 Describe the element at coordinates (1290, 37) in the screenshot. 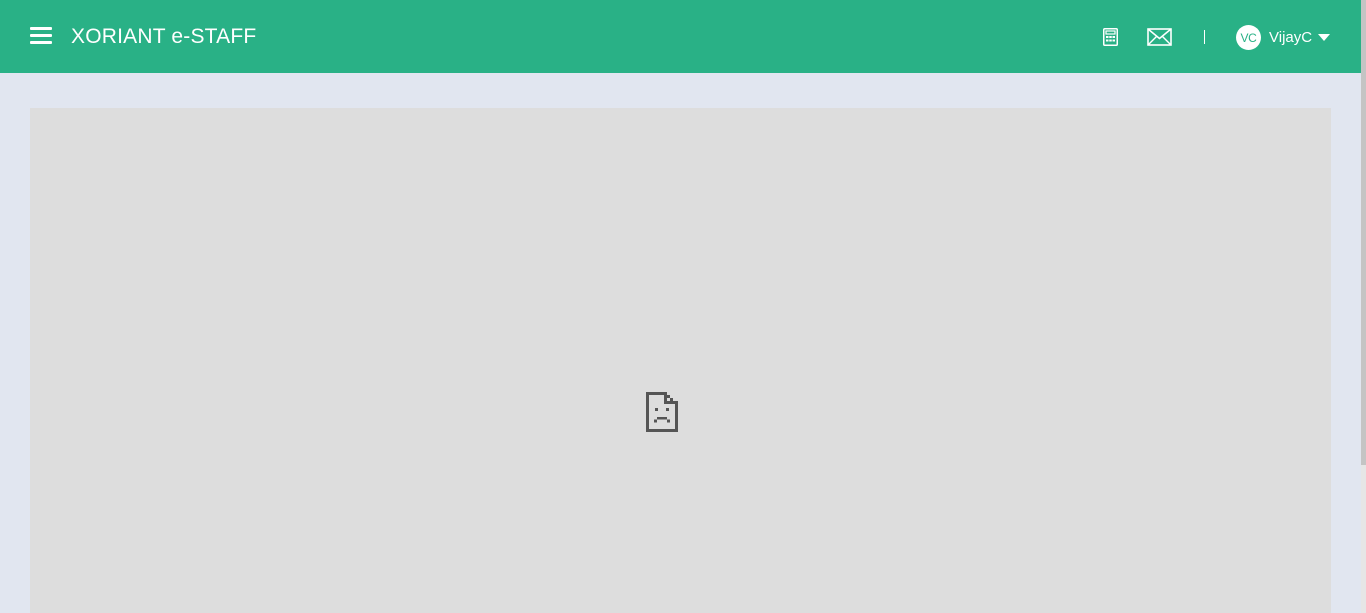

I see `user-name: VijayC` at that location.